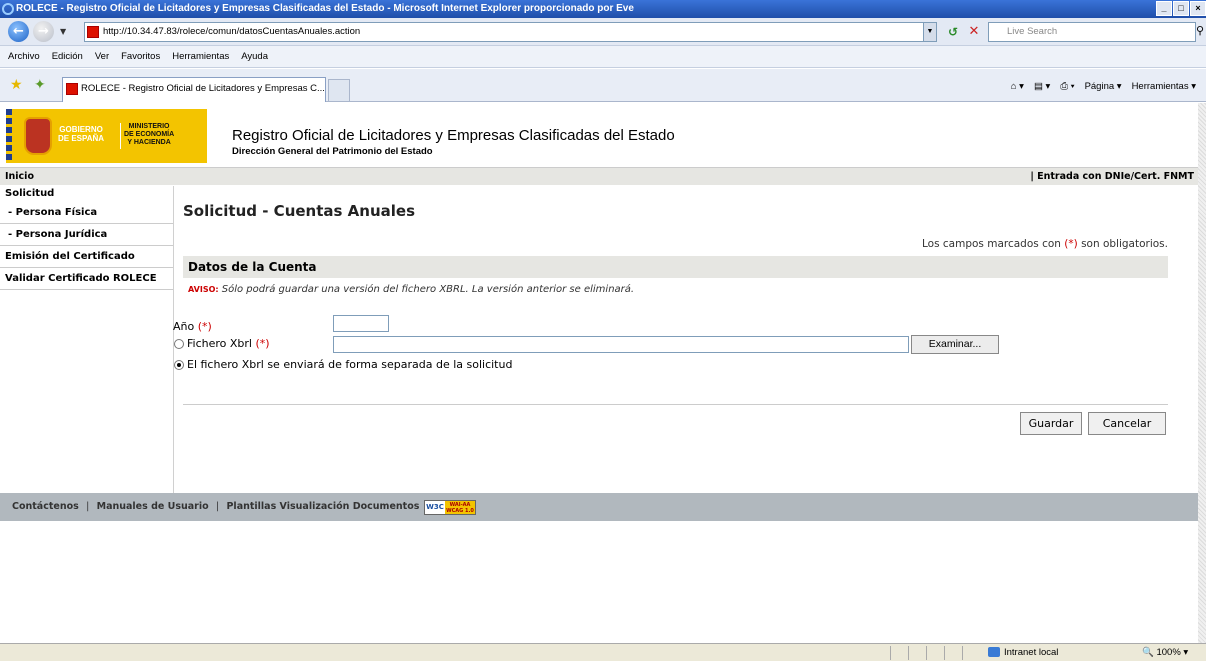 The height and width of the screenshot is (661, 1206). I want to click on intranet-icon, so click(994, 652).